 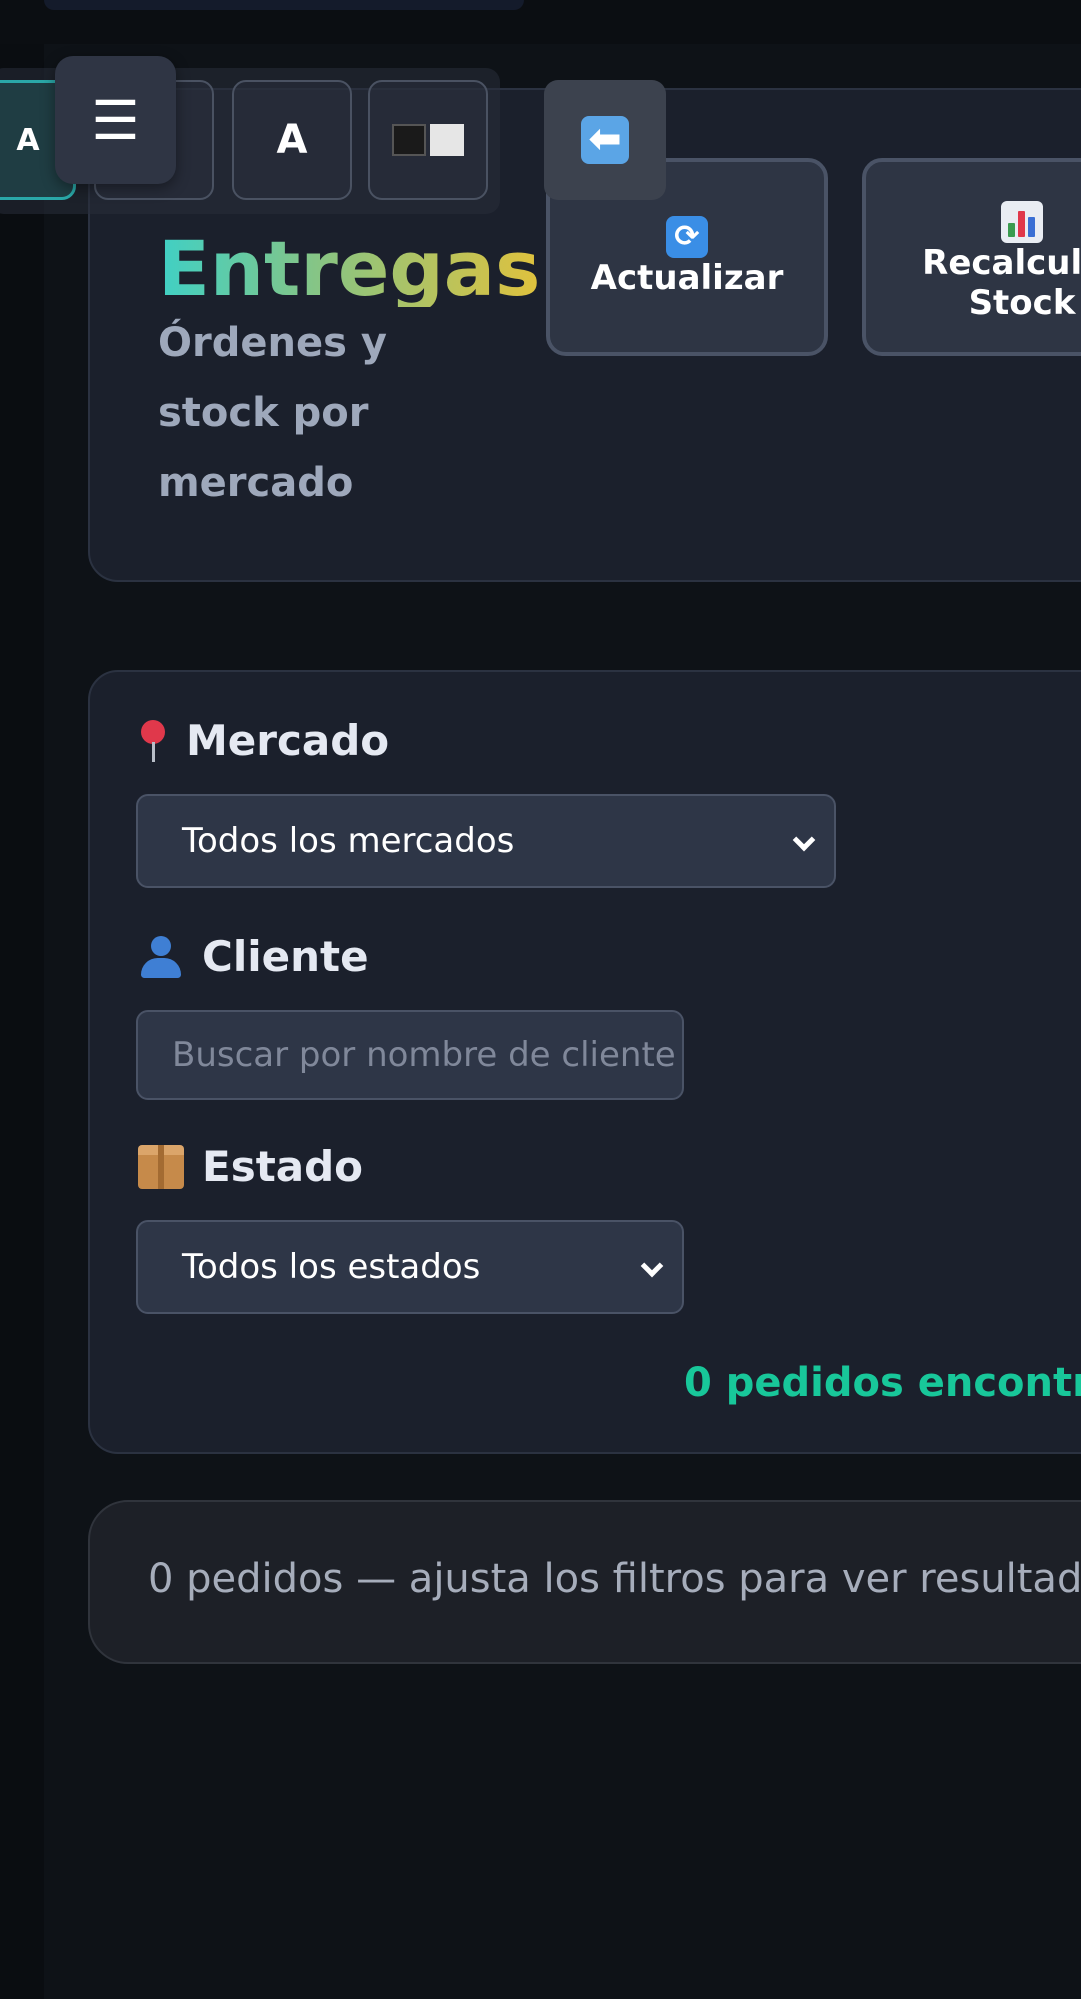 I want to click on page-title: Entregas, so click(x=349, y=268).